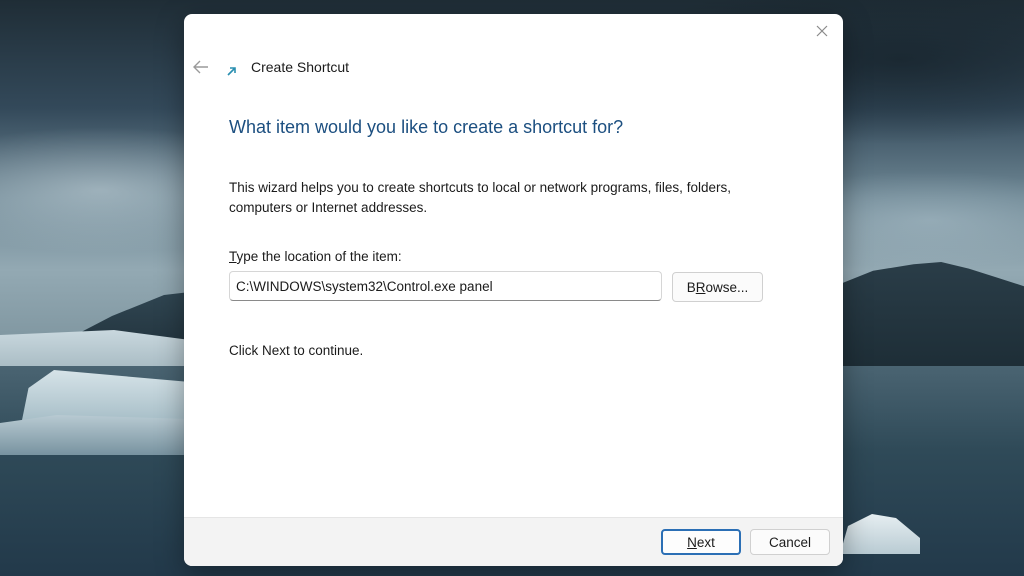  Describe the element at coordinates (445, 286) in the screenshot. I see `location-input` at that location.